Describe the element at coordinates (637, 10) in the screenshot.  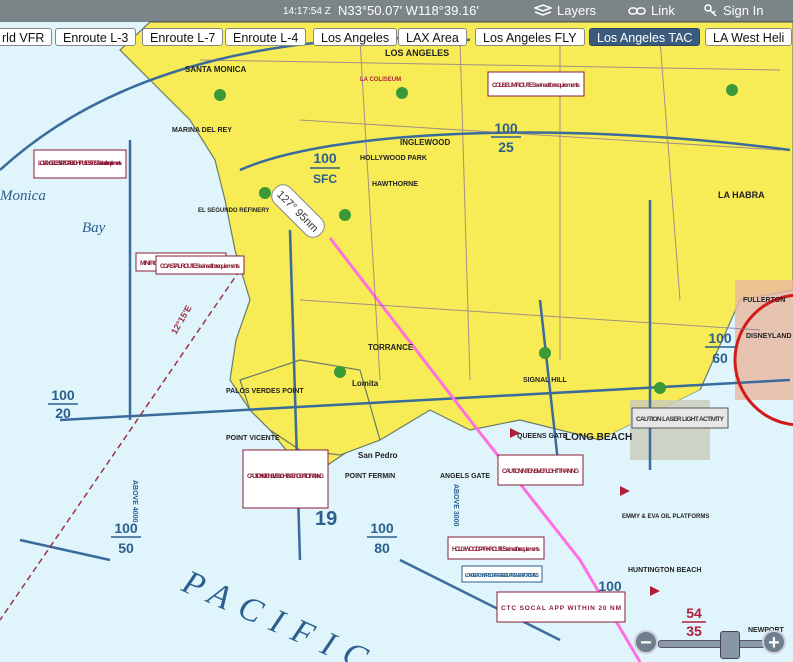
I see `link-icon` at that location.